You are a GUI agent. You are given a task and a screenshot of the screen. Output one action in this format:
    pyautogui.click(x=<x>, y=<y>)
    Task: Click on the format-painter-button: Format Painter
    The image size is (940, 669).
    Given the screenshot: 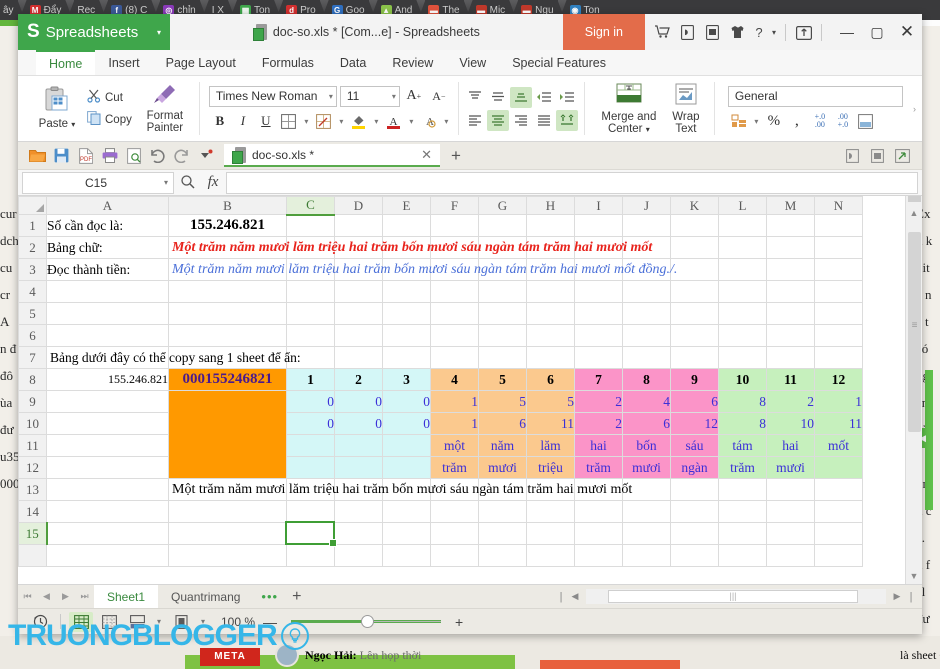 What is the action you would take?
    pyautogui.click(x=165, y=108)
    